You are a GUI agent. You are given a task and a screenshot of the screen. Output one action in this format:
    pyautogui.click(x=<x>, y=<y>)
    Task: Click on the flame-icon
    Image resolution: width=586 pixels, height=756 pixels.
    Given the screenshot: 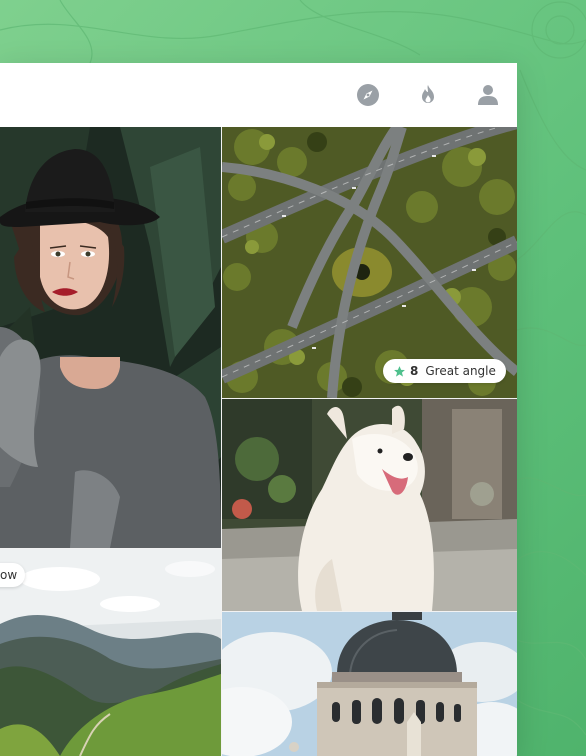 What is the action you would take?
    pyautogui.click(x=428, y=95)
    